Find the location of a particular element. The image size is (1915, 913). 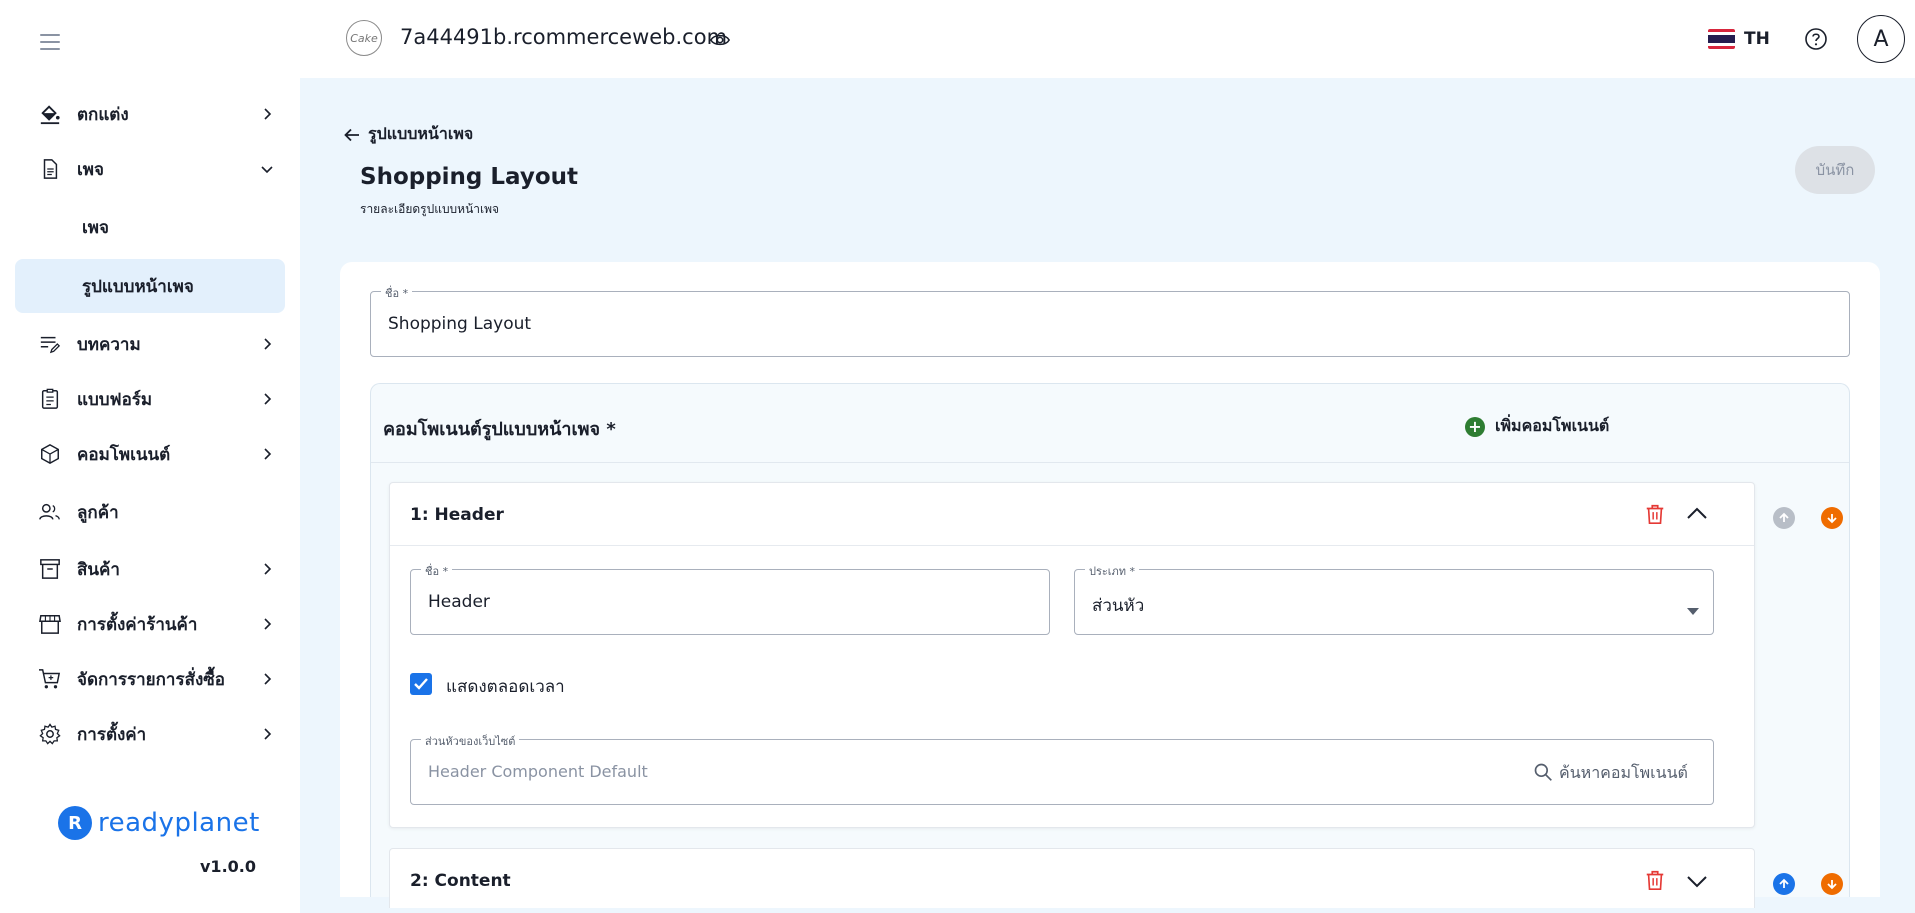

help-icon is located at coordinates (1816, 39).